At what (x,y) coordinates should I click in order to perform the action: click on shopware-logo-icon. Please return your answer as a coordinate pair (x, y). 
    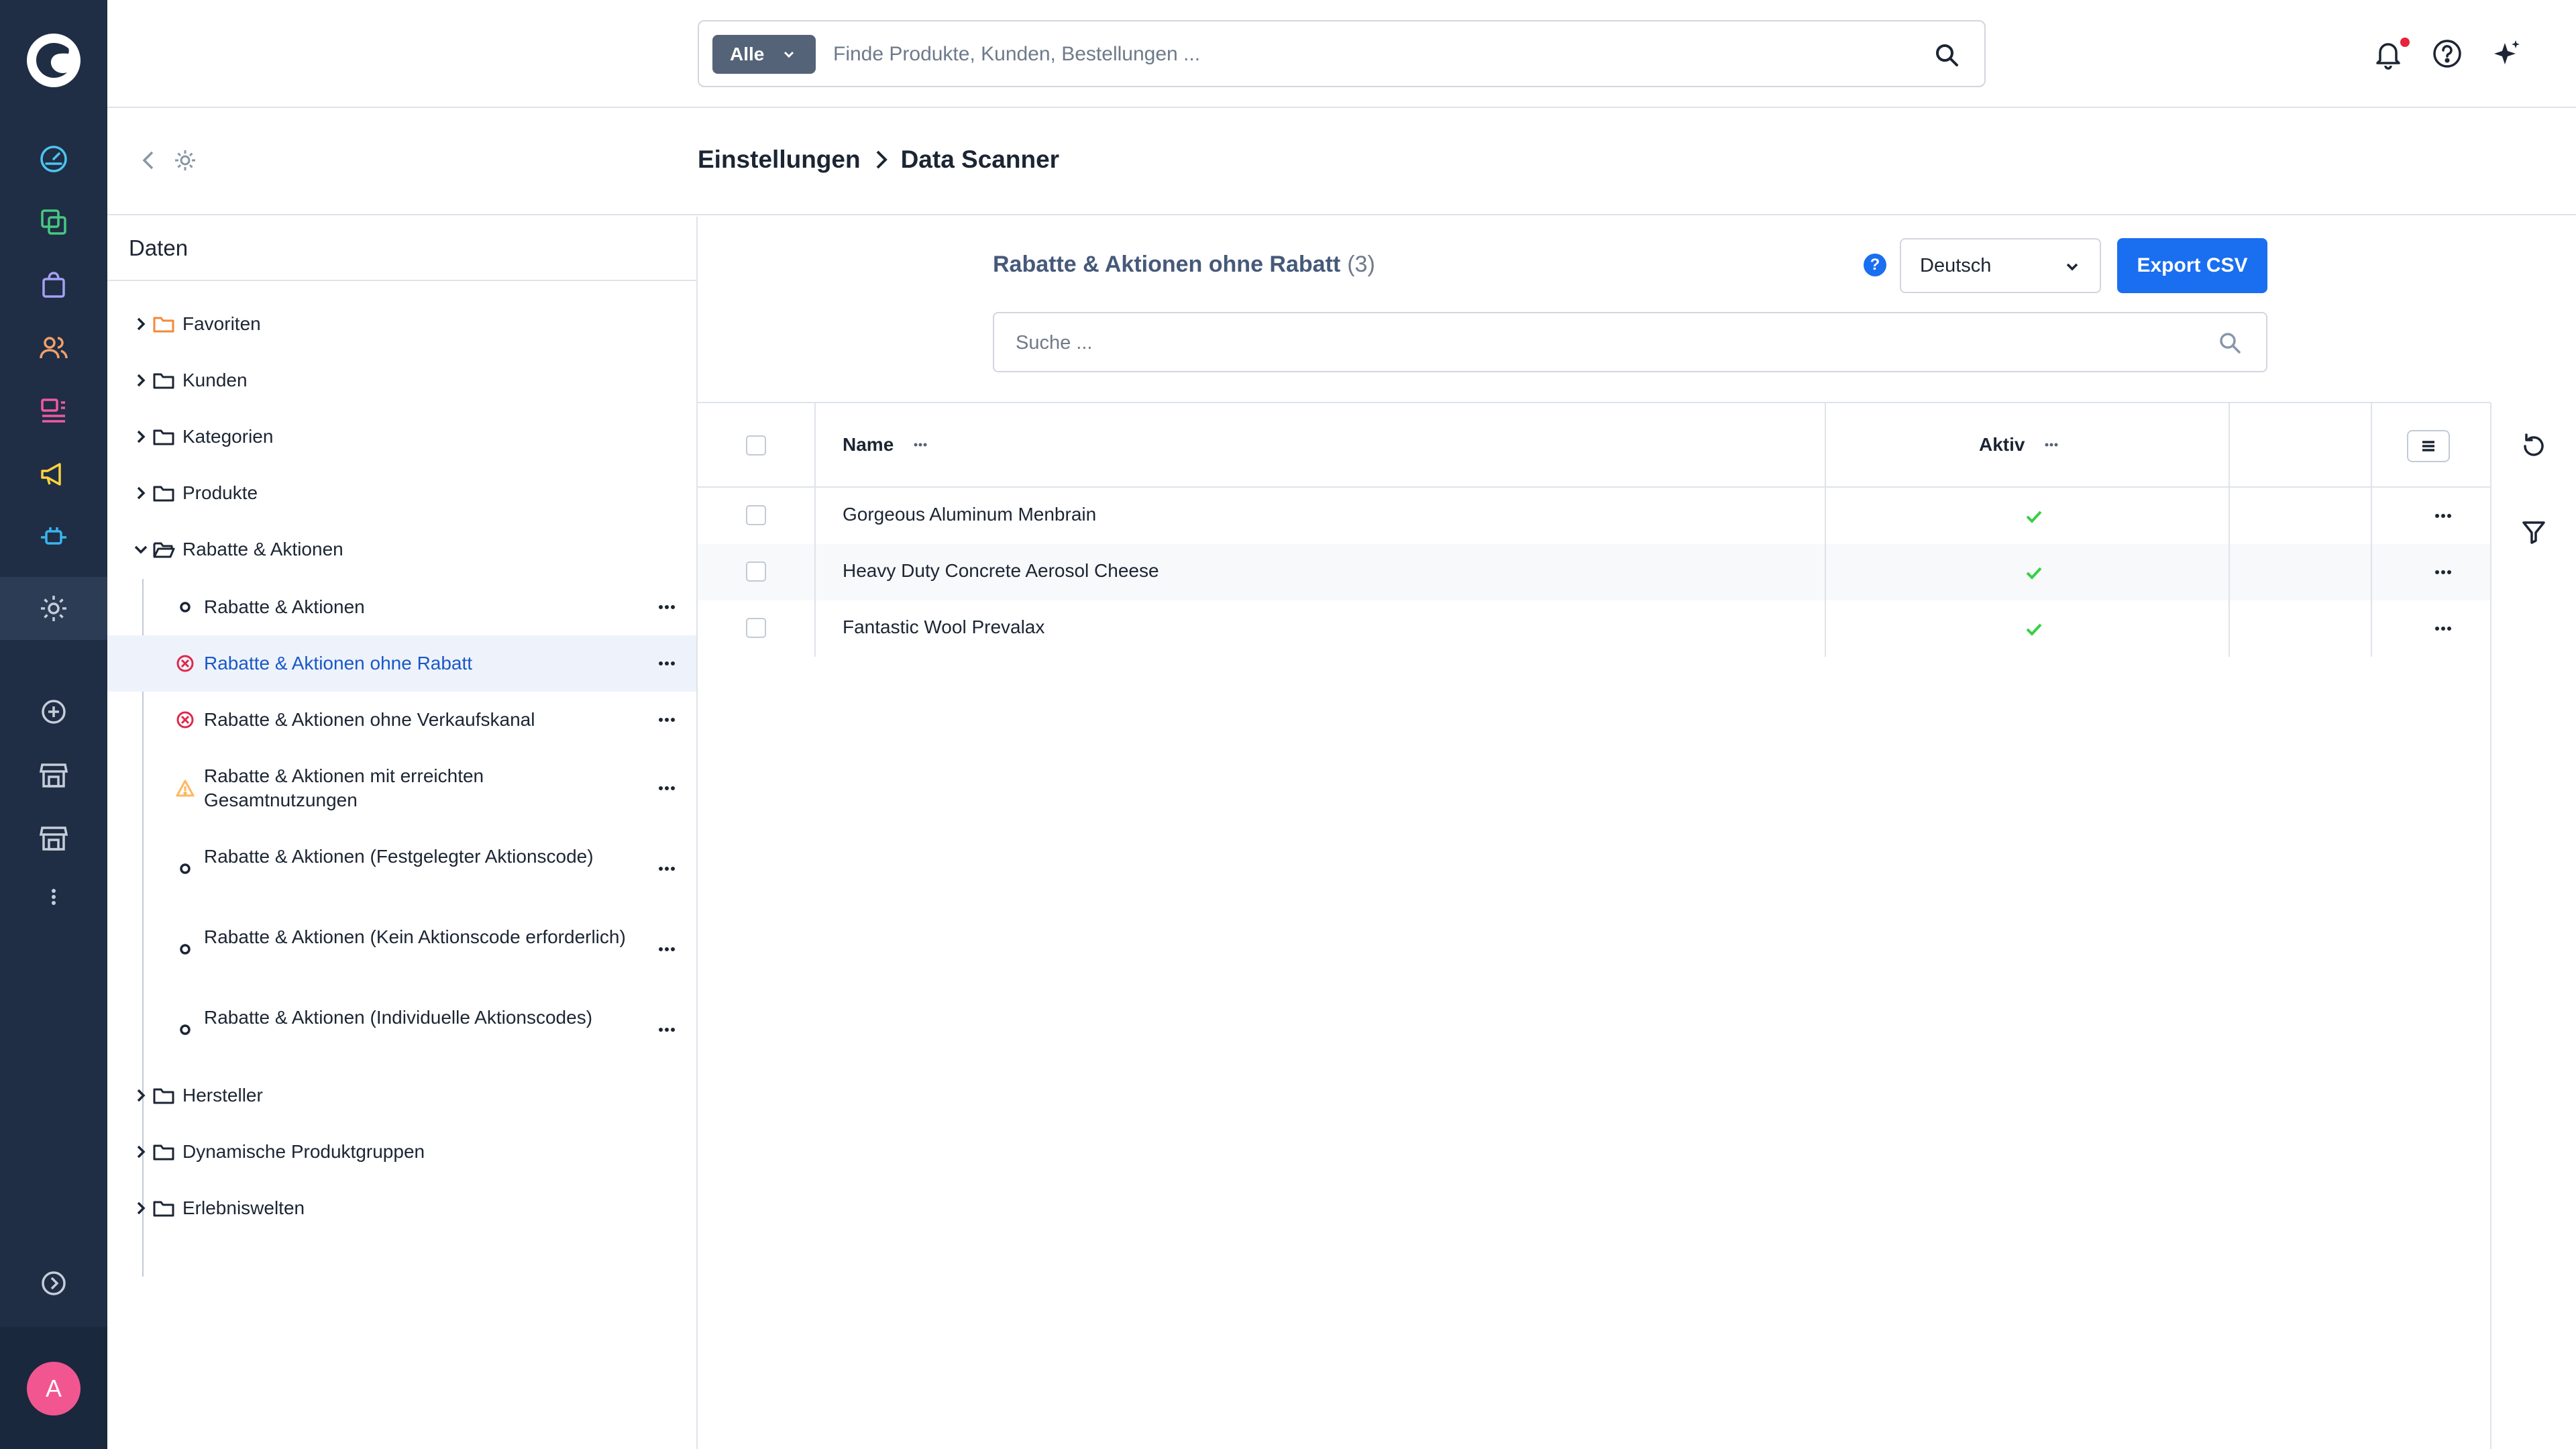
    Looking at the image, I should click on (53, 60).